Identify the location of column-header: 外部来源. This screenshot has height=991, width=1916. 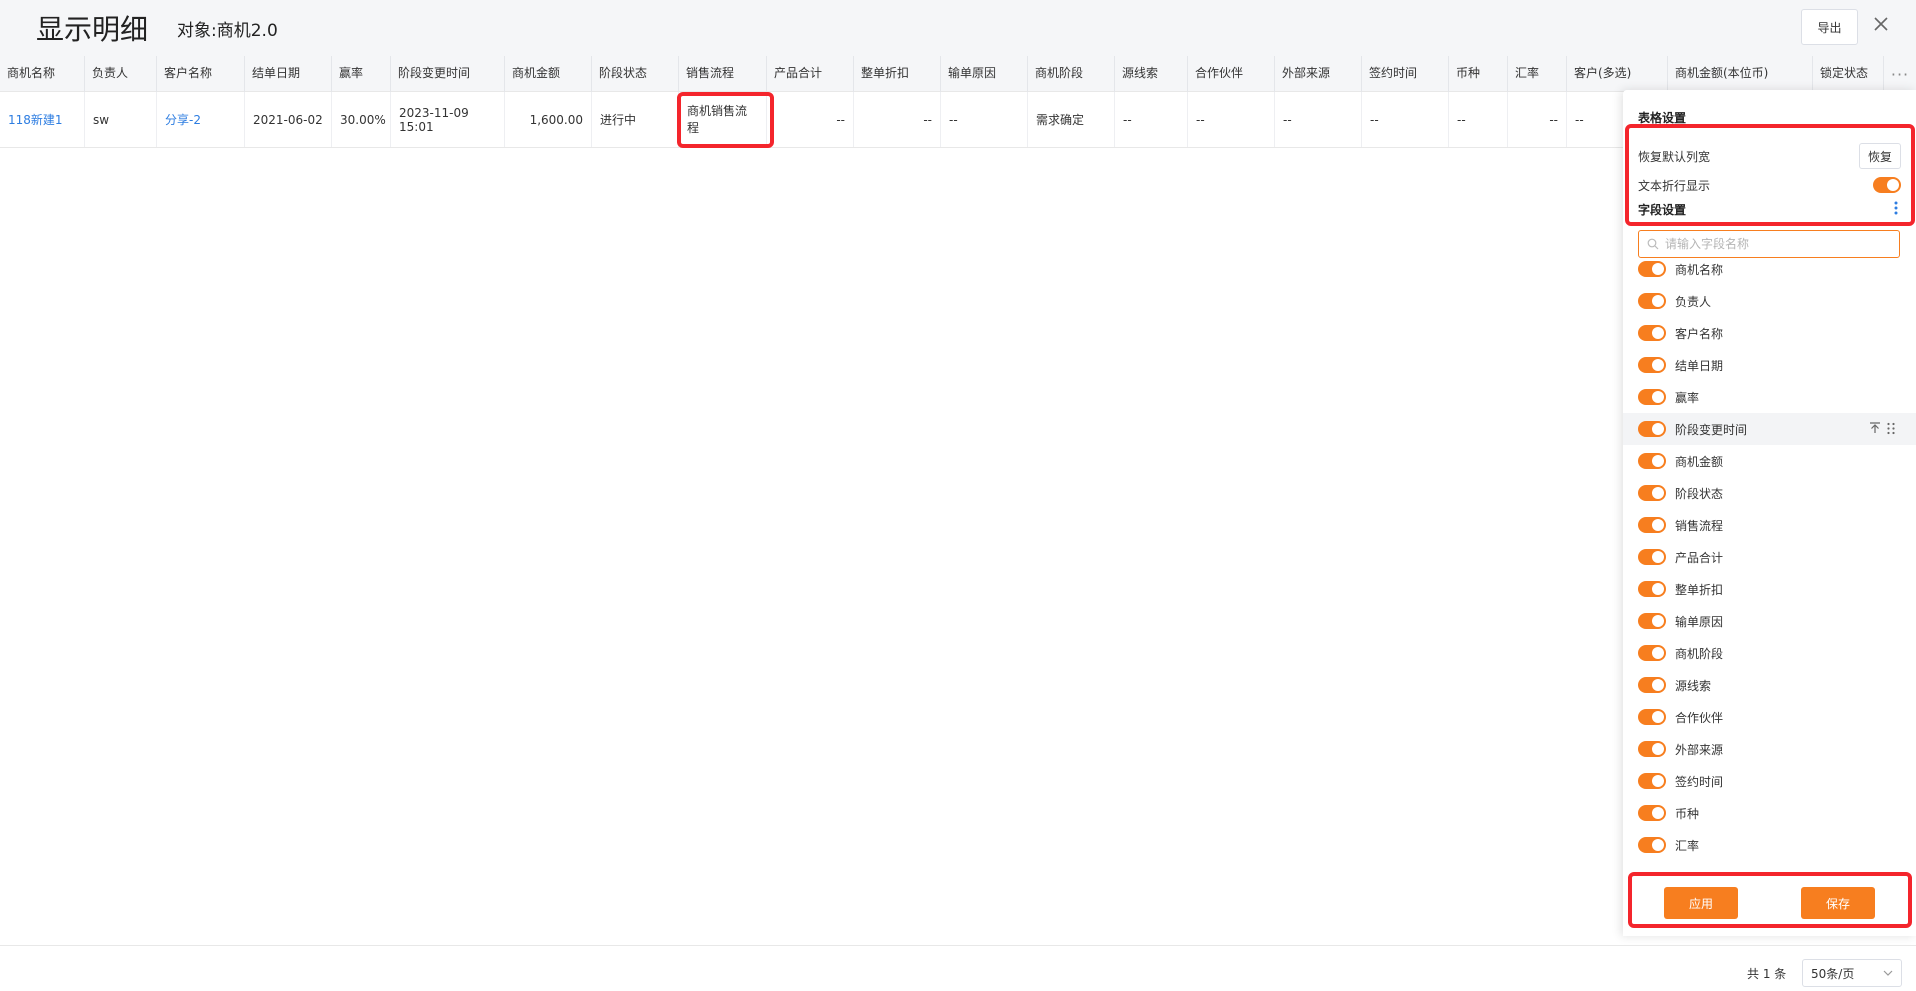
(1318, 74).